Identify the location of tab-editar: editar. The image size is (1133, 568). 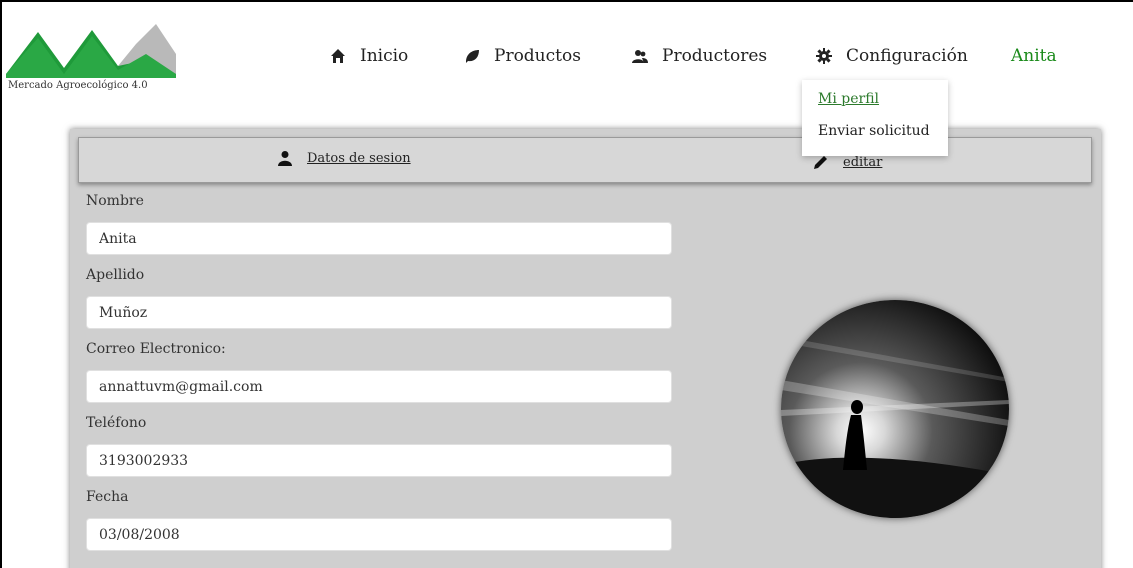
(847, 162).